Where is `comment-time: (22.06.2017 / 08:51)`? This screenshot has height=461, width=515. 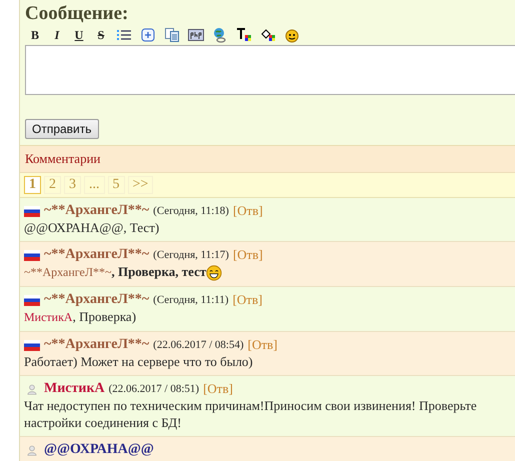
comment-time: (22.06.2017 / 08:51) is located at coordinates (154, 389).